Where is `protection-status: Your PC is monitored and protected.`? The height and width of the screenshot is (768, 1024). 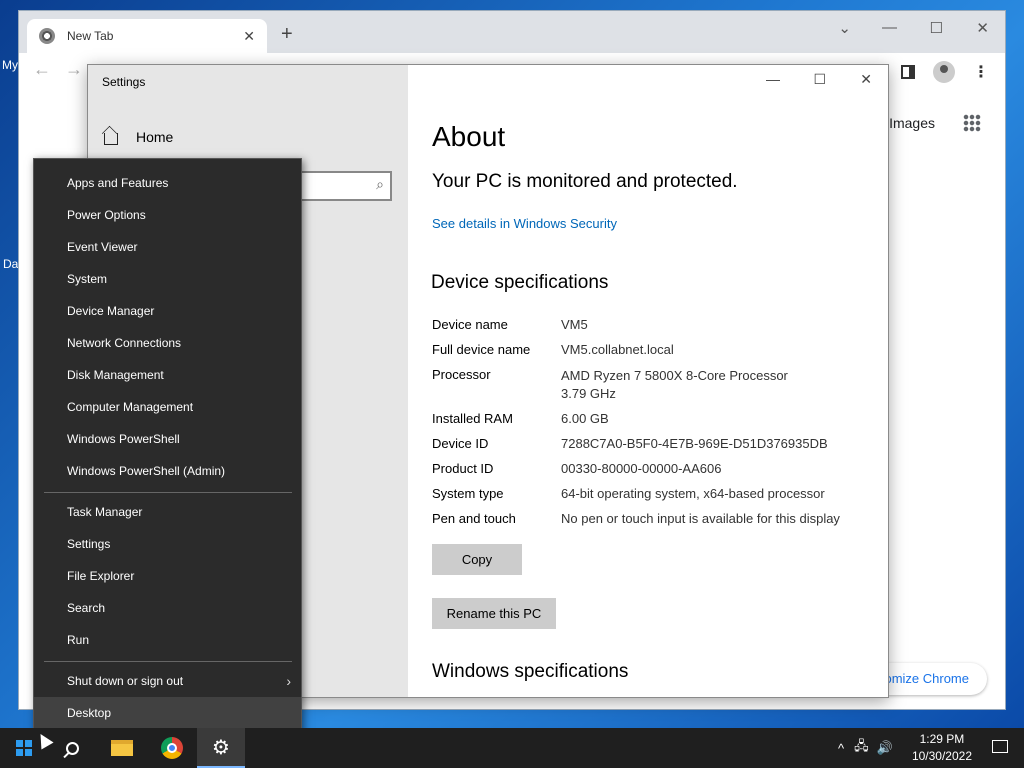
protection-status: Your PC is monitored and protected. is located at coordinates (585, 181).